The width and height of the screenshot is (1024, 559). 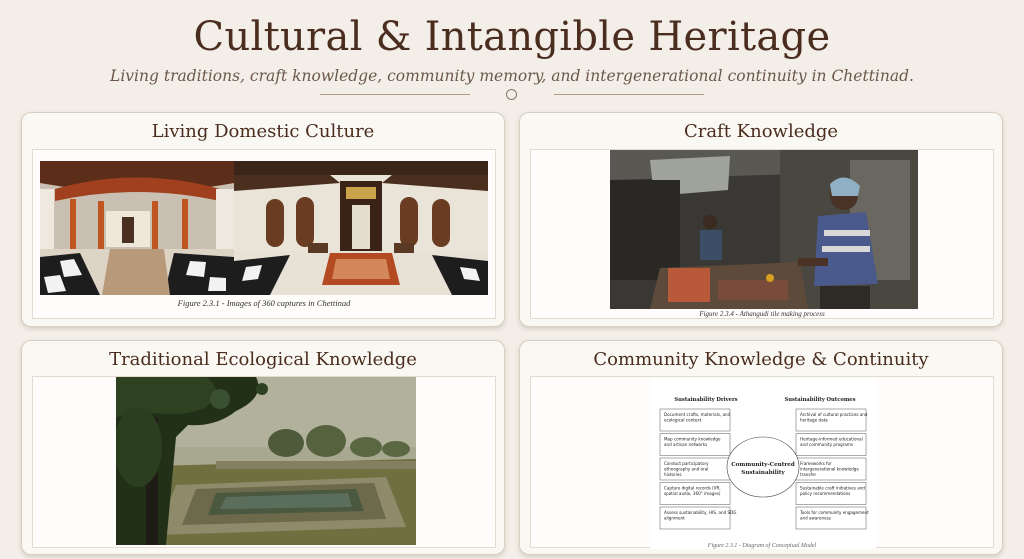 What do you see at coordinates (672, 474) in the screenshot?
I see `driver-text: histories` at bounding box center [672, 474].